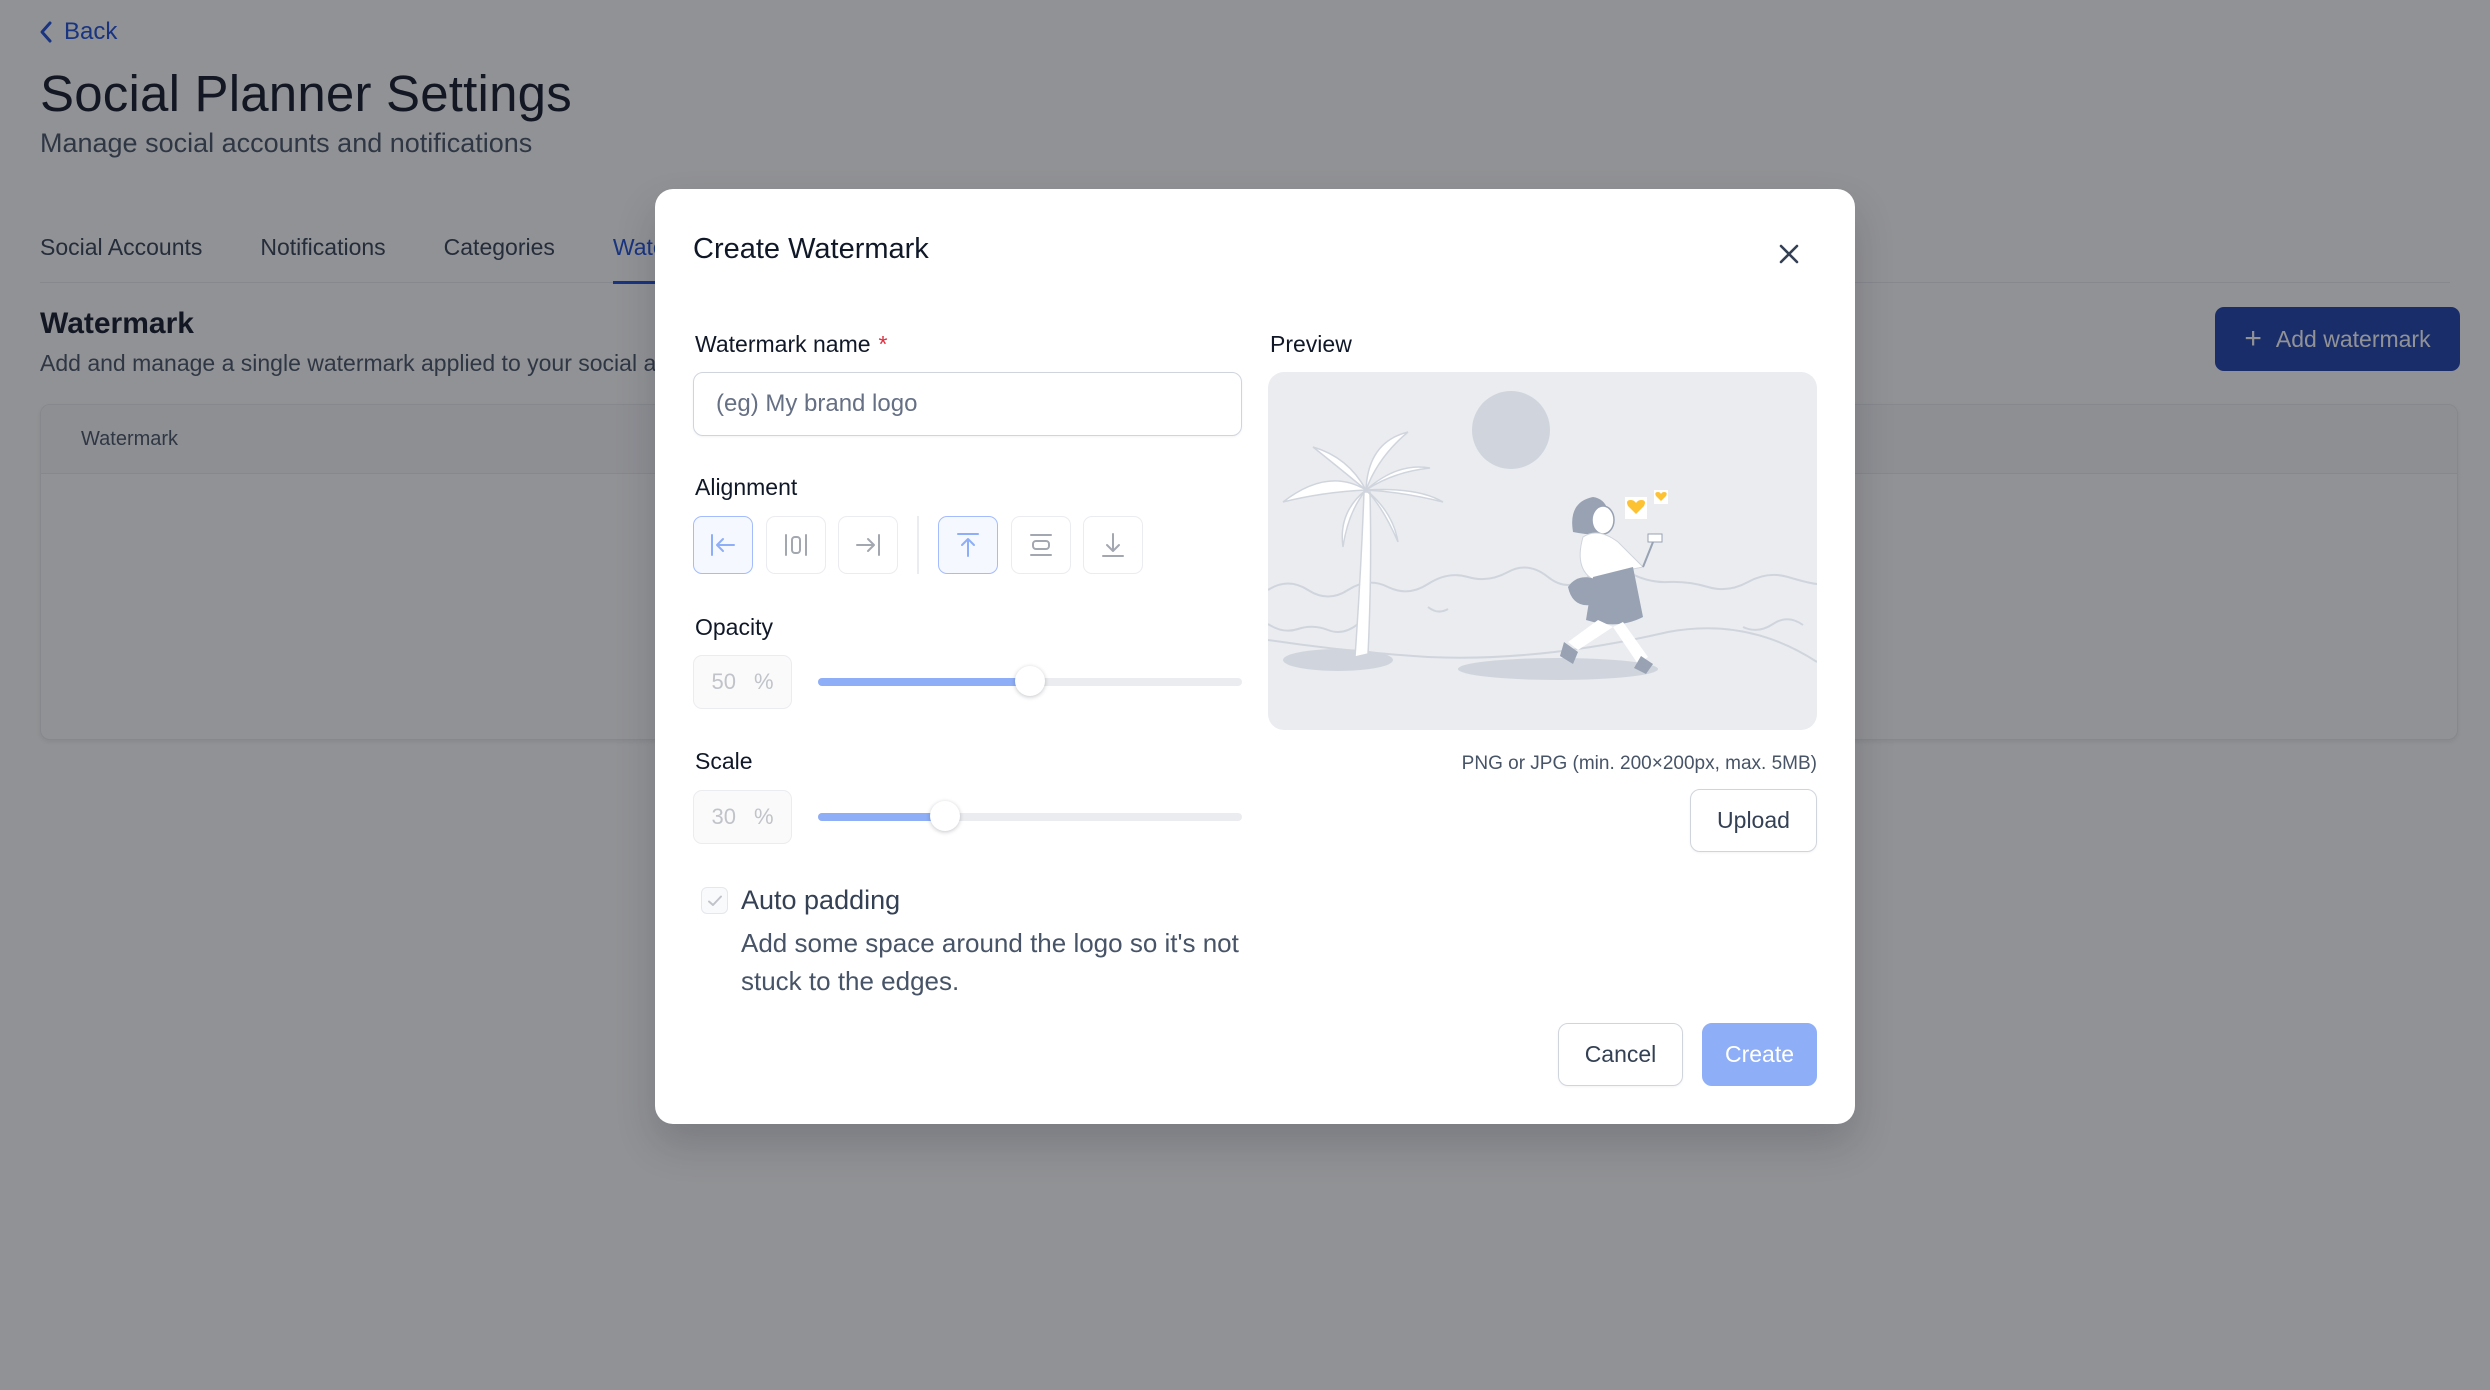 This screenshot has height=1390, width=2490. I want to click on align-center-horizontal-icon, so click(796, 545).